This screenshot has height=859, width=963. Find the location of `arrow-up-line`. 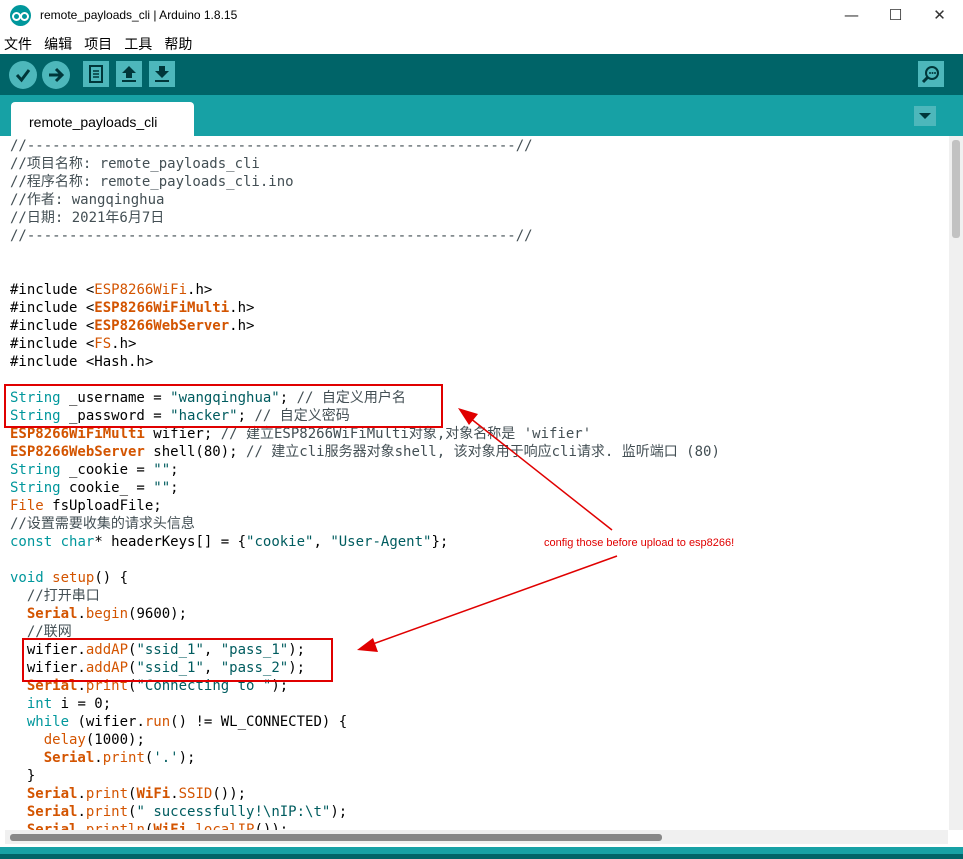

arrow-up-line is located at coordinates (541, 474).